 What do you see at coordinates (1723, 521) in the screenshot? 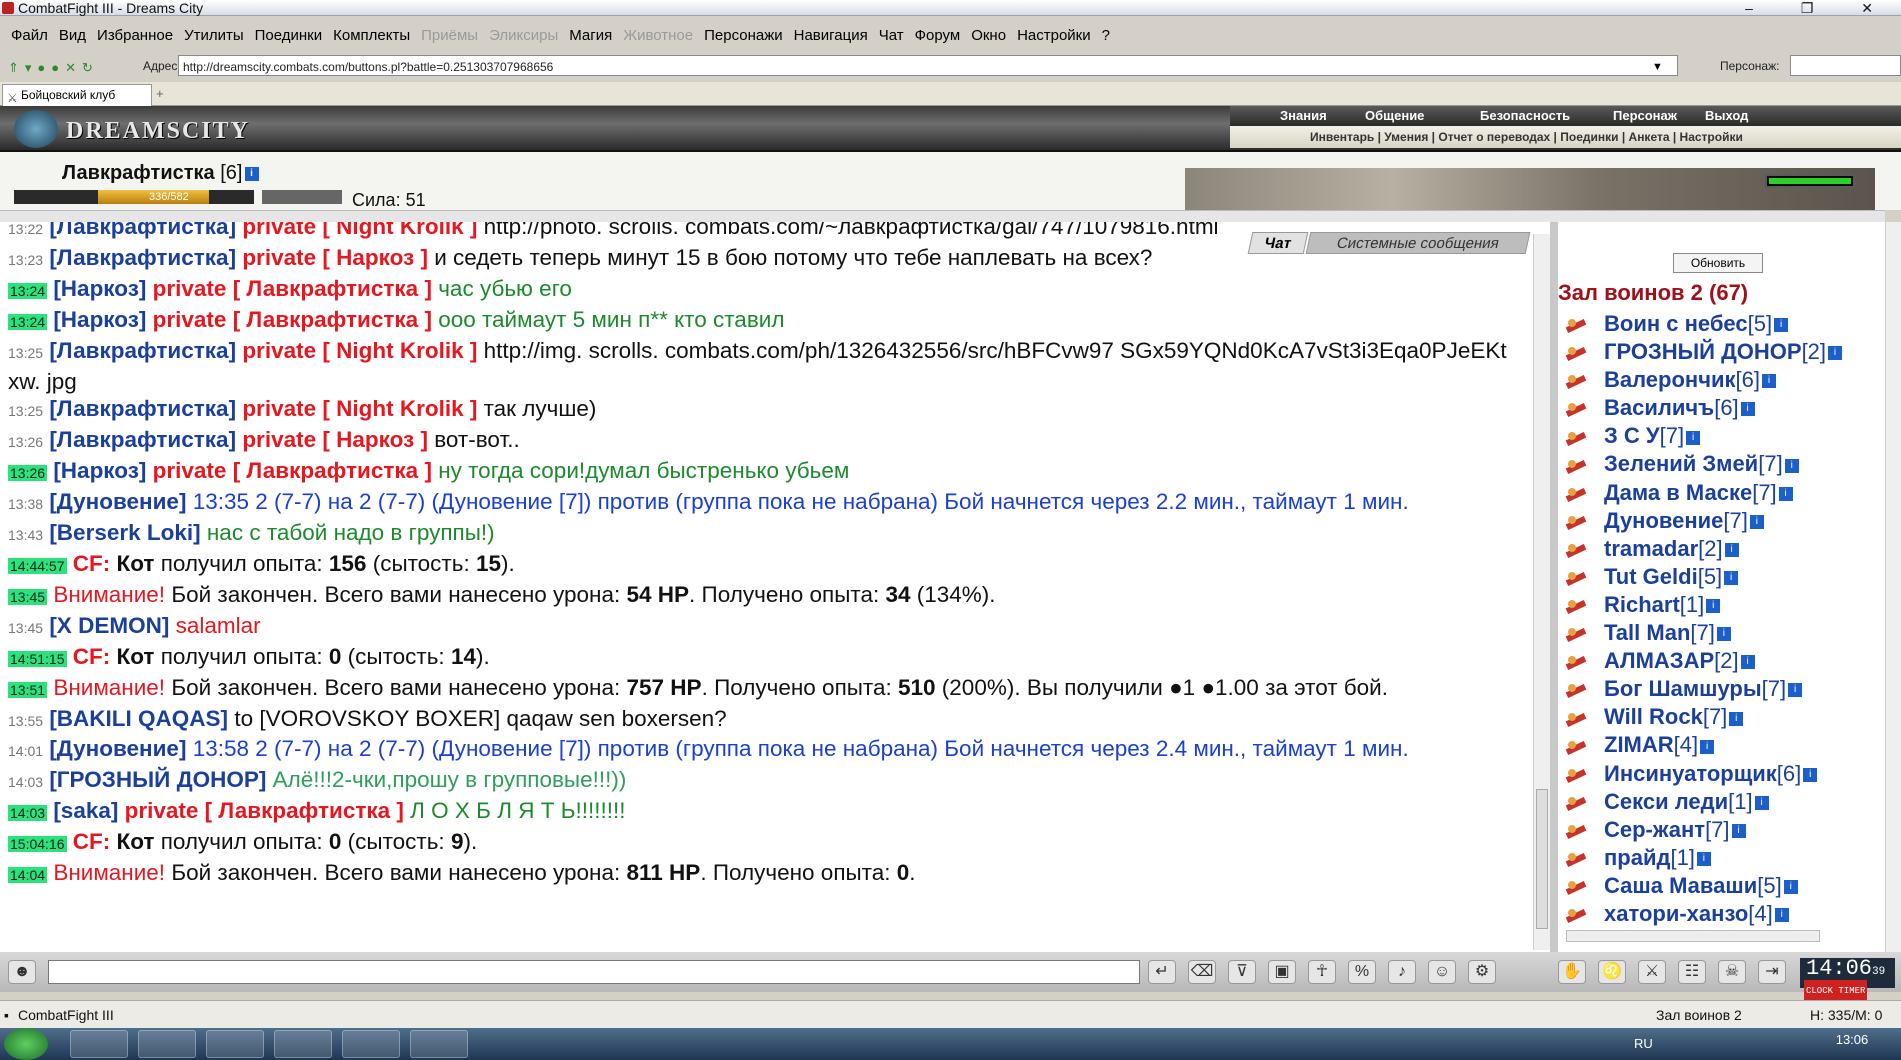
I see `player-row: Дуновение[7] i` at bounding box center [1723, 521].